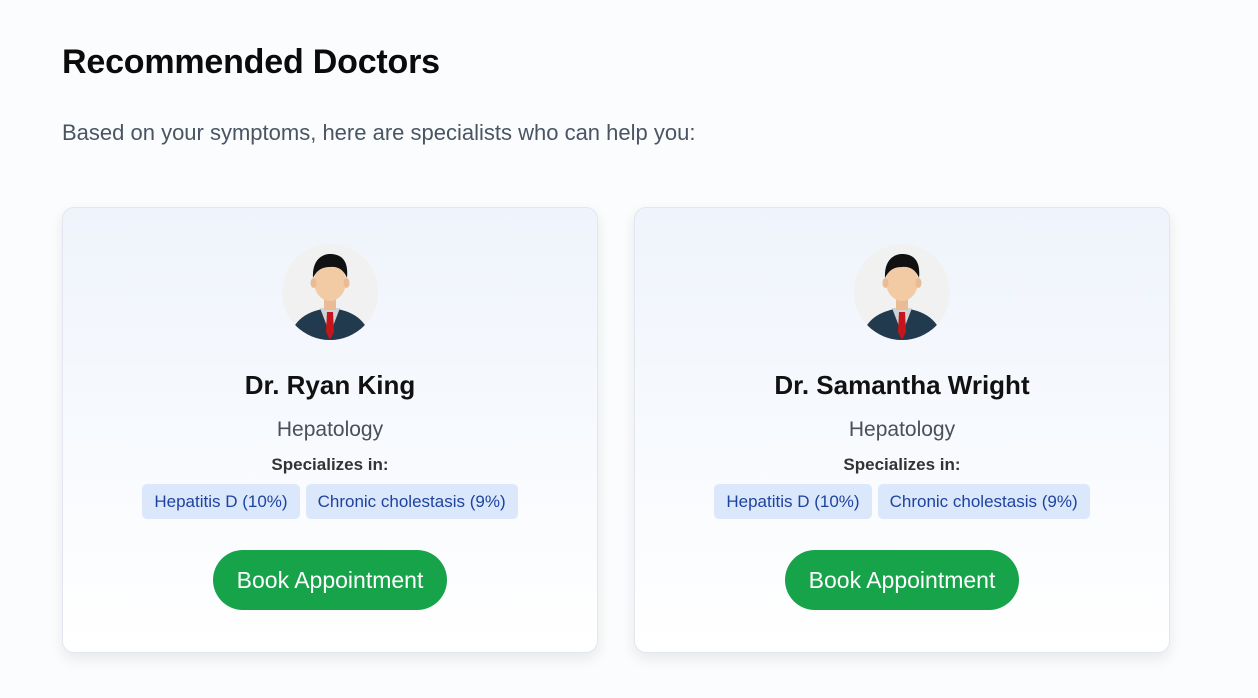 This screenshot has width=1258, height=698. What do you see at coordinates (330, 385) in the screenshot?
I see `doctor-name: Dr. Ryan King` at bounding box center [330, 385].